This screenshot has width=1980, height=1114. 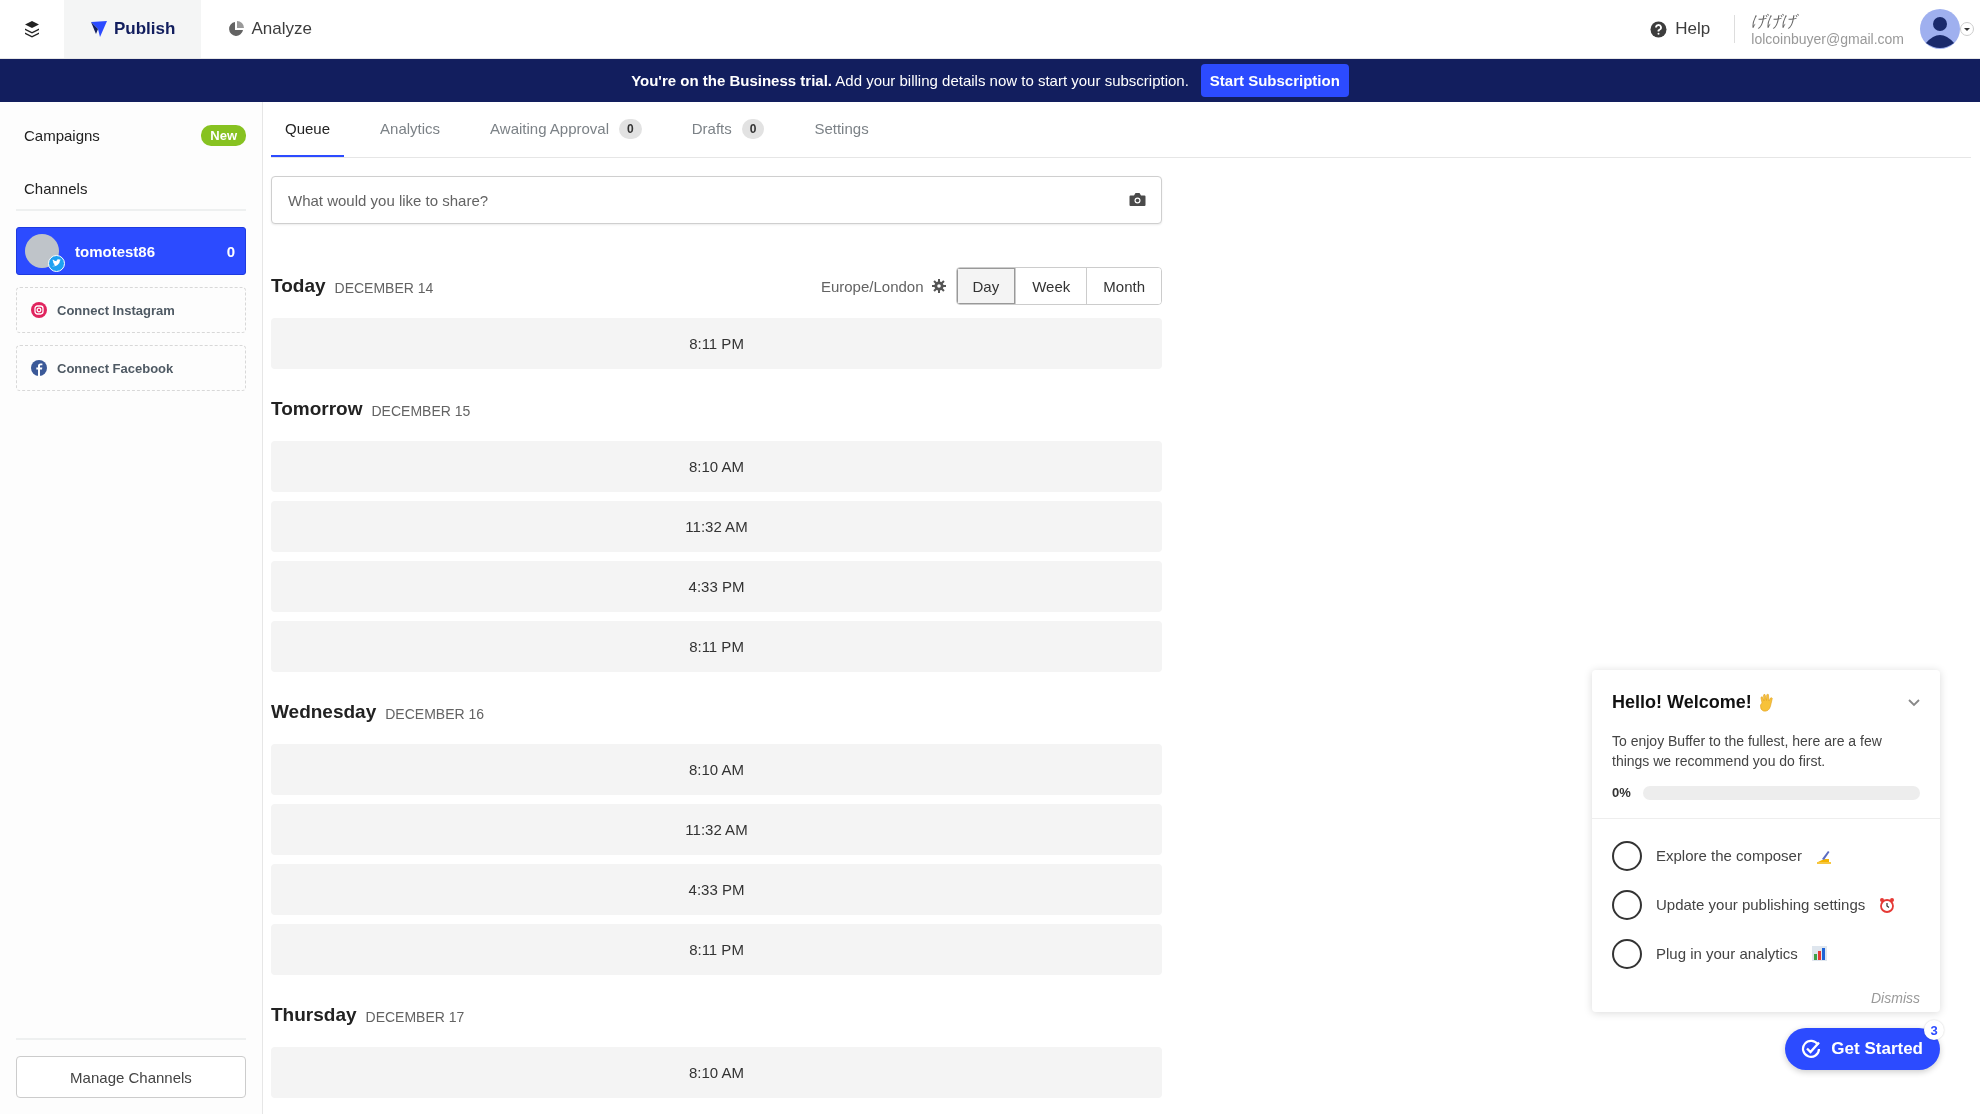 What do you see at coordinates (1914, 702) in the screenshot?
I see `chevron-down-icon` at bounding box center [1914, 702].